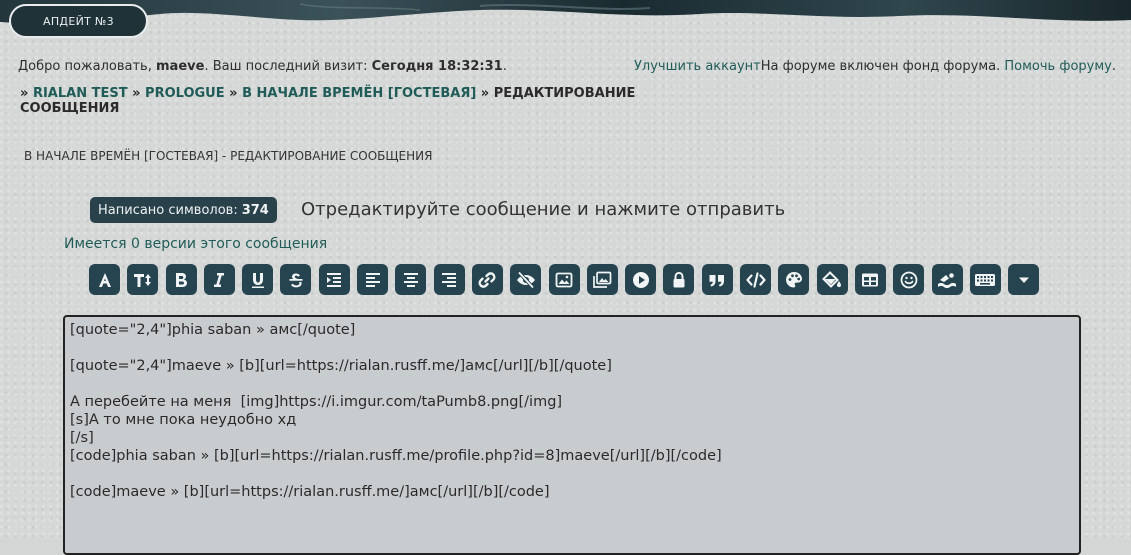  Describe the element at coordinates (947, 279) in the screenshot. I see `swim-icon` at that location.